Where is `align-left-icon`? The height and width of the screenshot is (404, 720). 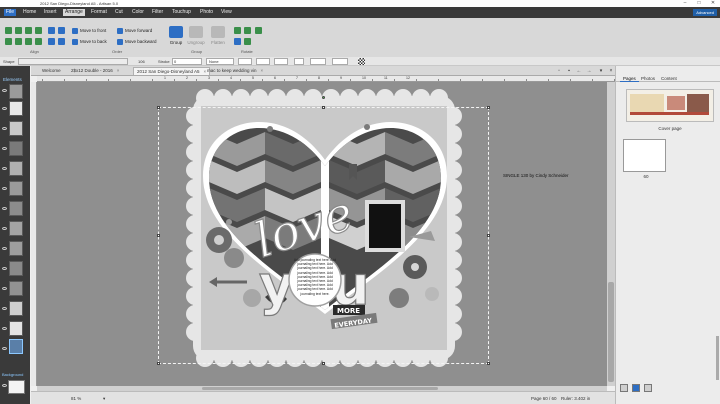 align-left-icon is located at coordinates (8, 30).